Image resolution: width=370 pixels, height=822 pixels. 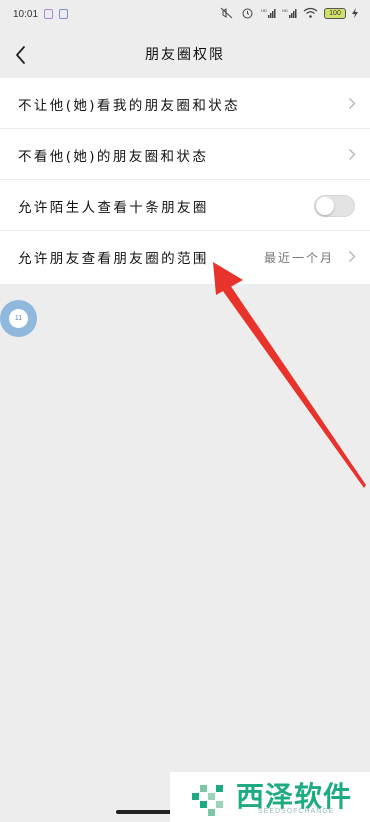 I want to click on wifi-icon, so click(x=310, y=12).